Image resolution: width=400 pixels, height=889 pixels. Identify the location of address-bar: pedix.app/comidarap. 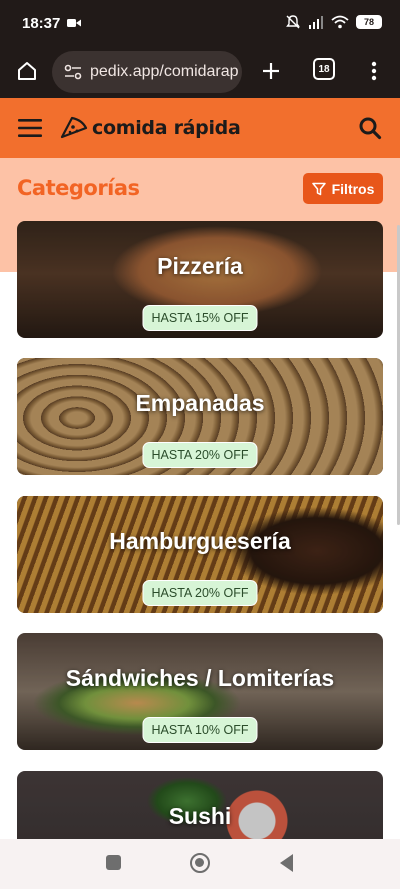
(147, 72).